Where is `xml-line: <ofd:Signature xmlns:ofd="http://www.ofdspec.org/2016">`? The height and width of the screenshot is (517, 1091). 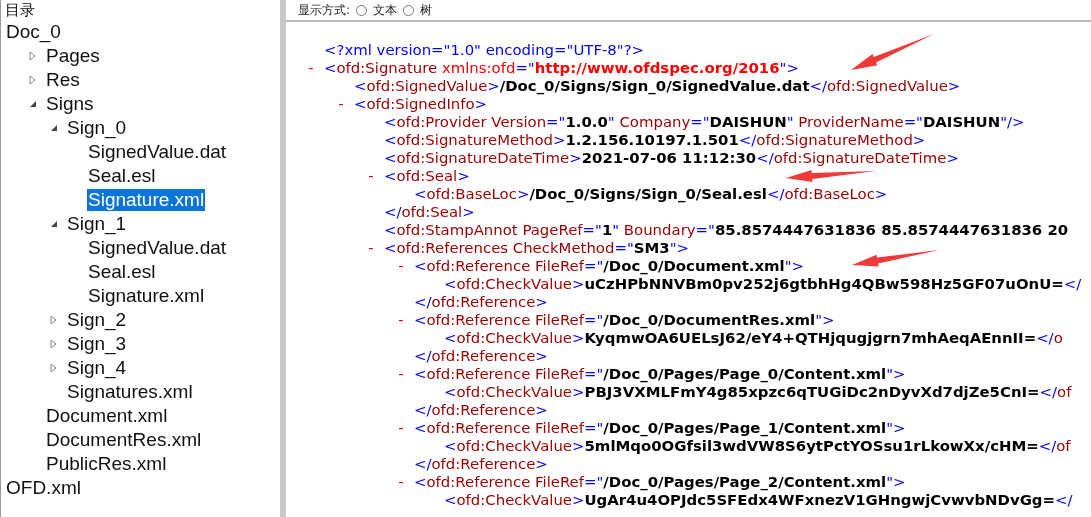
xml-line: <ofd:Signature xmlns:ofd="http://www.ofdspec.org/2016"> is located at coordinates (561, 68).